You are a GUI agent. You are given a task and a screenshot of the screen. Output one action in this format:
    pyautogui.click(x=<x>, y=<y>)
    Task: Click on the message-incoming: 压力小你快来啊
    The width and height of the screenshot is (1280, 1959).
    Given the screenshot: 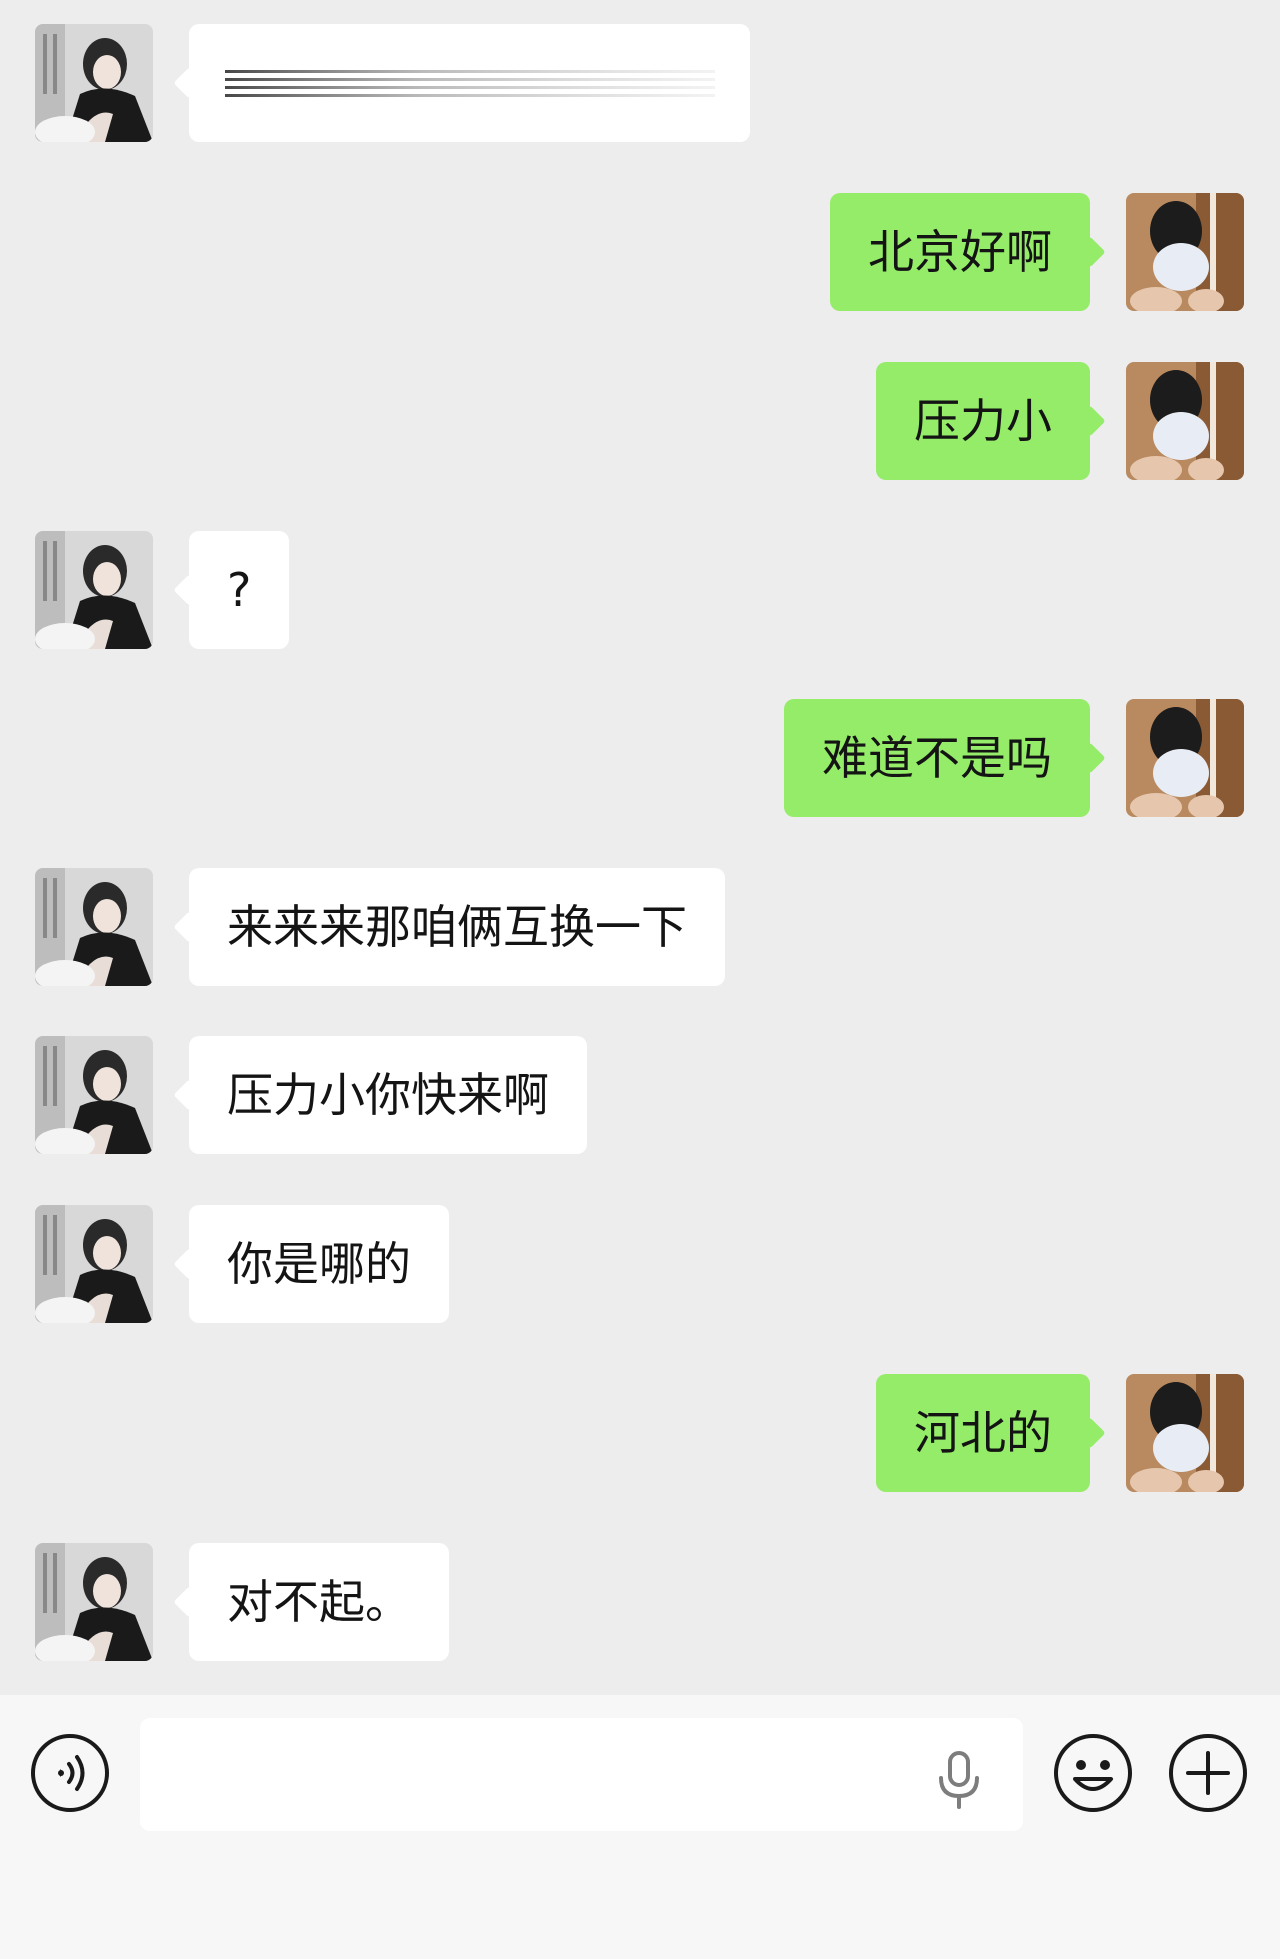 What is the action you would take?
    pyautogui.click(x=640, y=1095)
    